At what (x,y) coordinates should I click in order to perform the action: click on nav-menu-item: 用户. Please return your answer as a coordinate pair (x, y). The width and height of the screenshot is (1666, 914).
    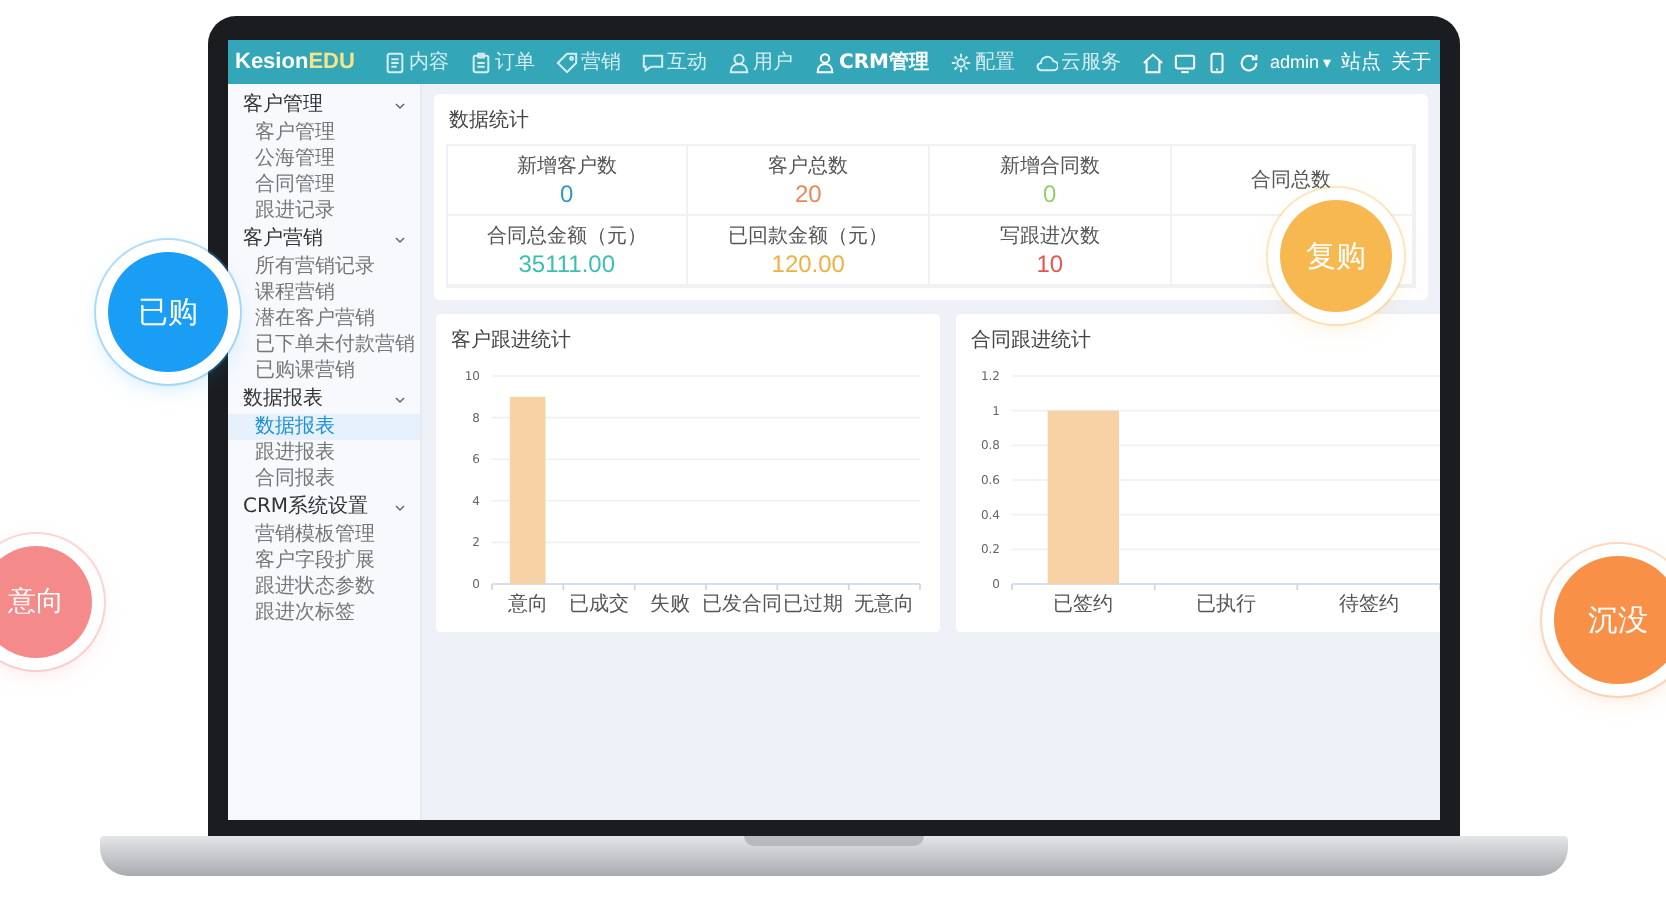
    Looking at the image, I should click on (760, 62).